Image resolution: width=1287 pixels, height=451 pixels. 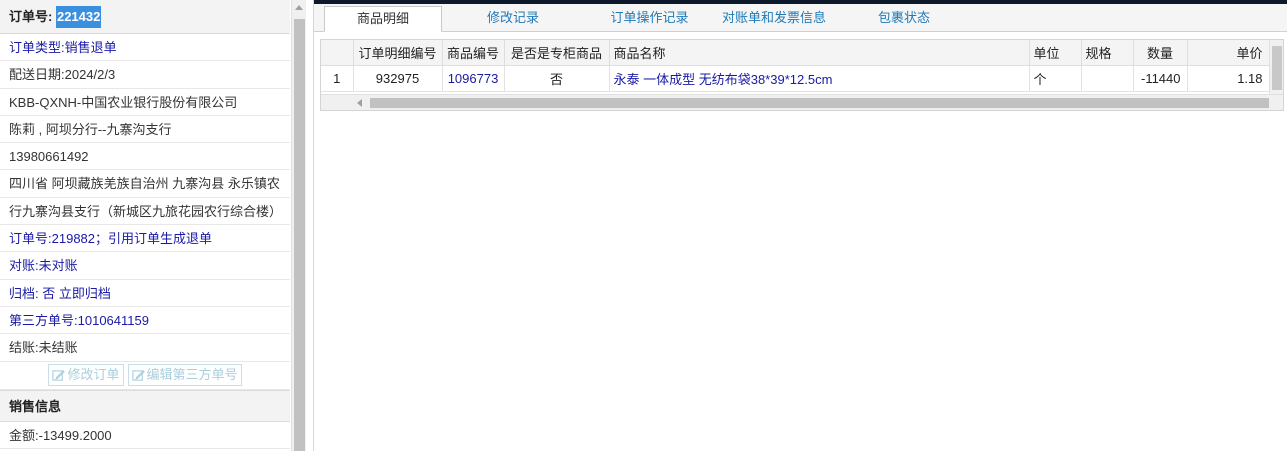 I want to click on edit-third-party-number-button: 编辑第三方单号, so click(x=184, y=375).